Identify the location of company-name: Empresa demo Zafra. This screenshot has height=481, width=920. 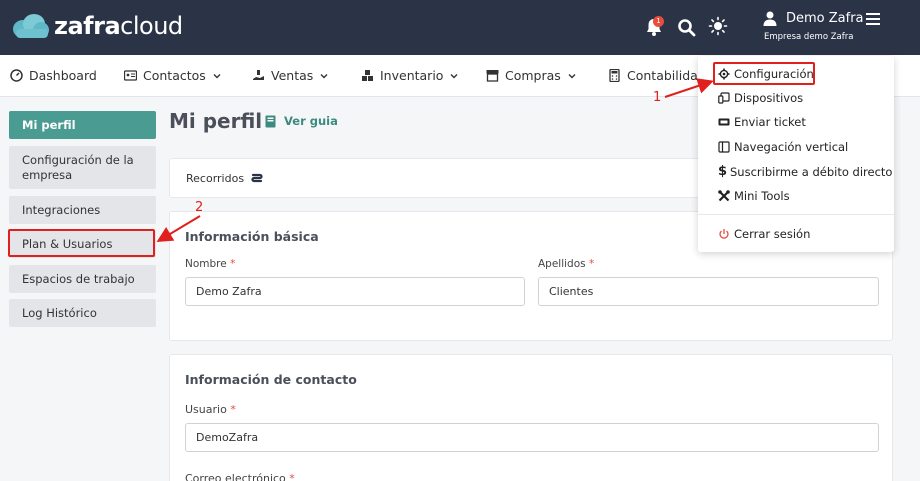
(809, 37).